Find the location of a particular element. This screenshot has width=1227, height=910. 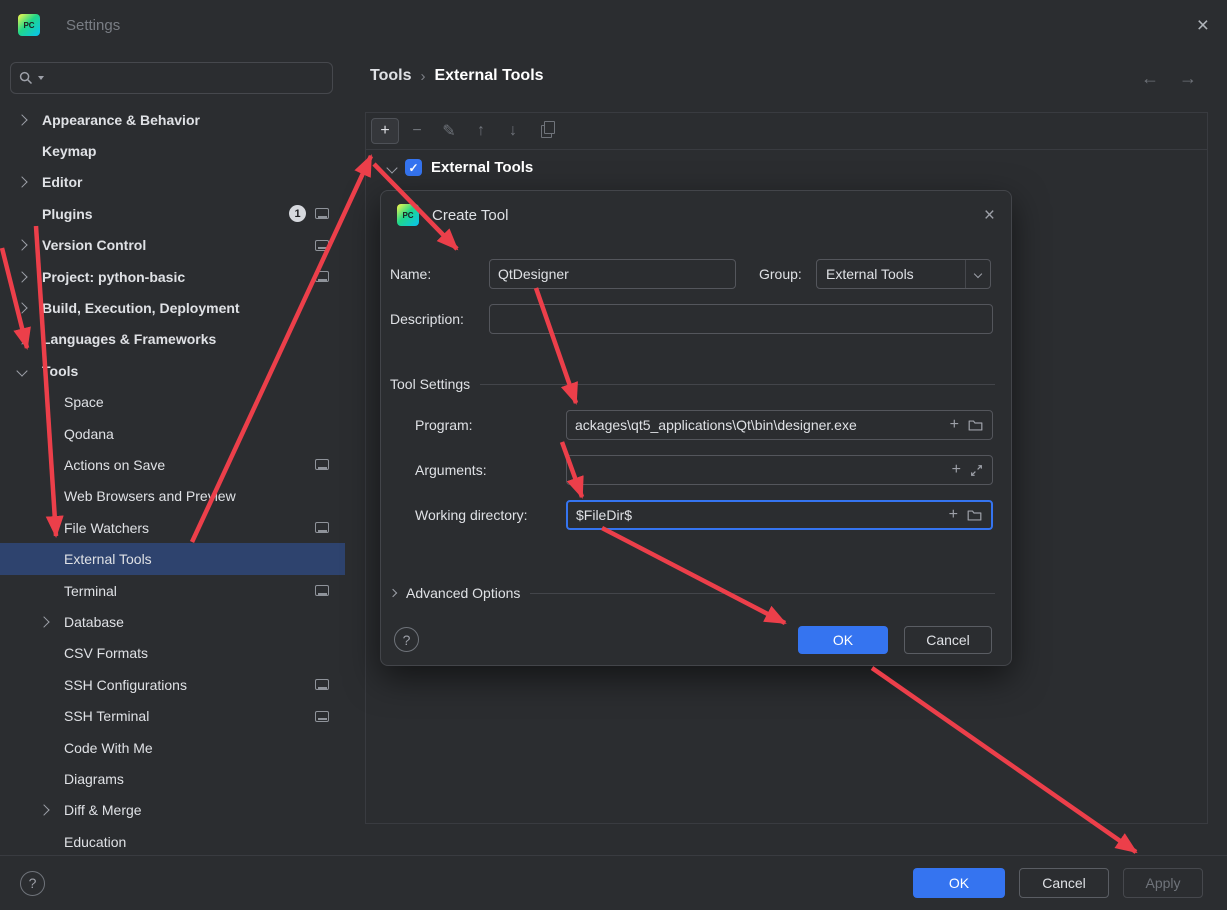

arguments-field-wrap: + is located at coordinates (779, 470).